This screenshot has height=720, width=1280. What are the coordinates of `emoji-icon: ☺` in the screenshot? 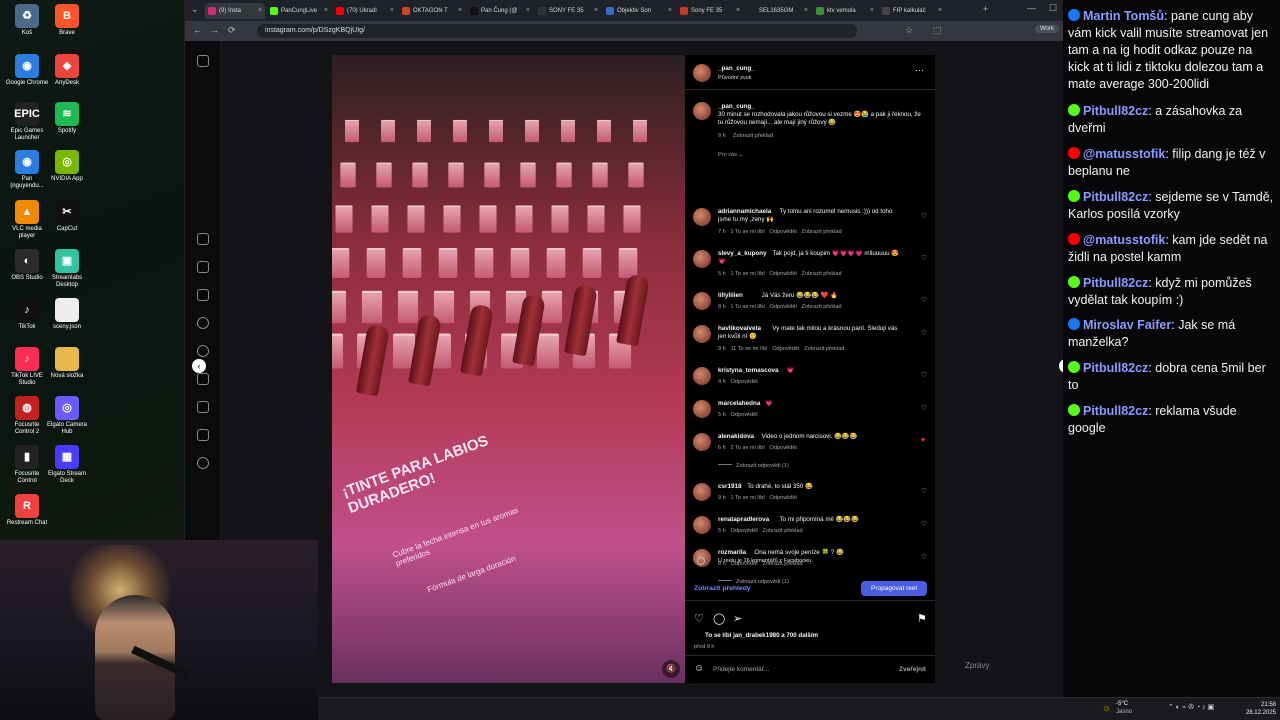 It's located at (699, 668).